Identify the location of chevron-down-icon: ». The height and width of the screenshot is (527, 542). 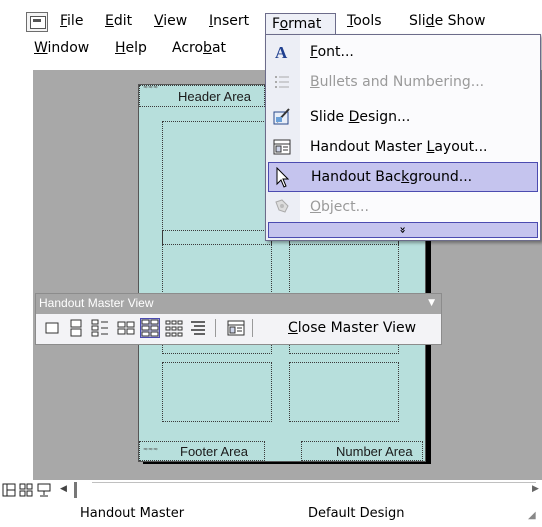
(403, 230).